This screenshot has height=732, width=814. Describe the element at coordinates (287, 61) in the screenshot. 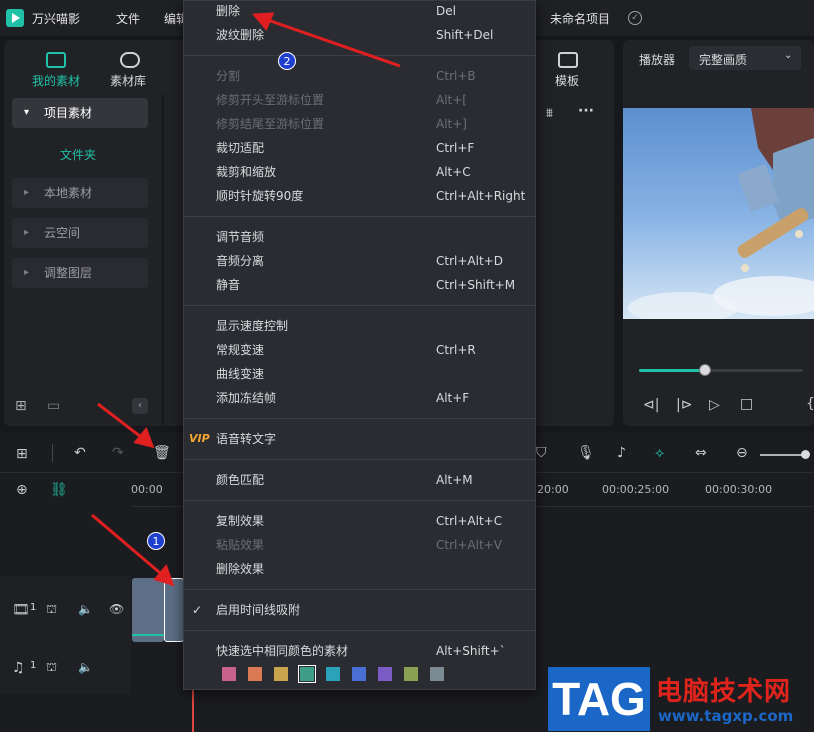

I see `badge-2: 2` at that location.